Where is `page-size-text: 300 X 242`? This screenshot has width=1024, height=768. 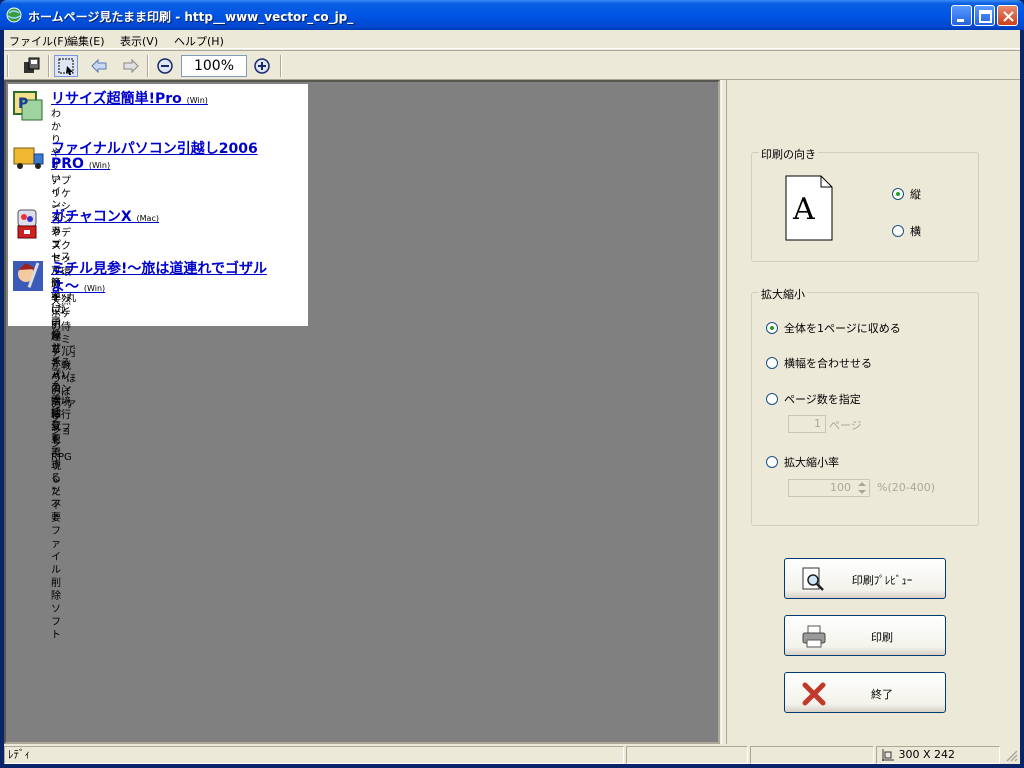 page-size-text: 300 X 242 is located at coordinates (927, 754).